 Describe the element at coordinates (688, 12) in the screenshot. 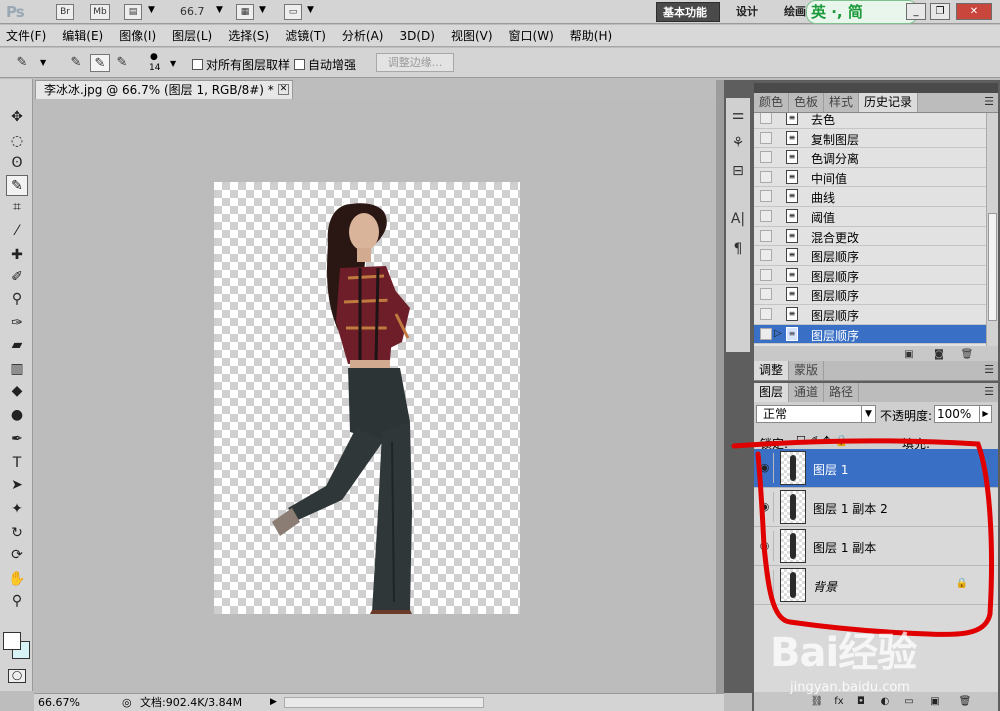

I see `workspace-basic-button: 基本功能` at that location.